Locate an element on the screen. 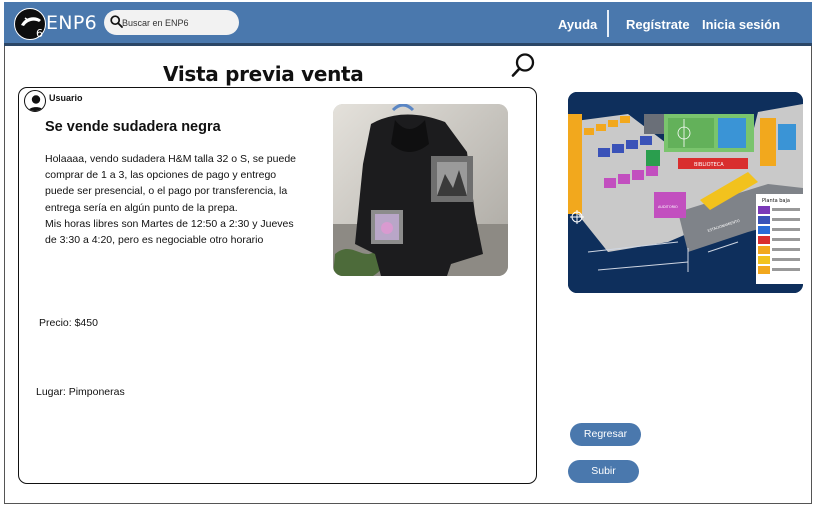 The image size is (818, 508). search-input is located at coordinates (178, 22).